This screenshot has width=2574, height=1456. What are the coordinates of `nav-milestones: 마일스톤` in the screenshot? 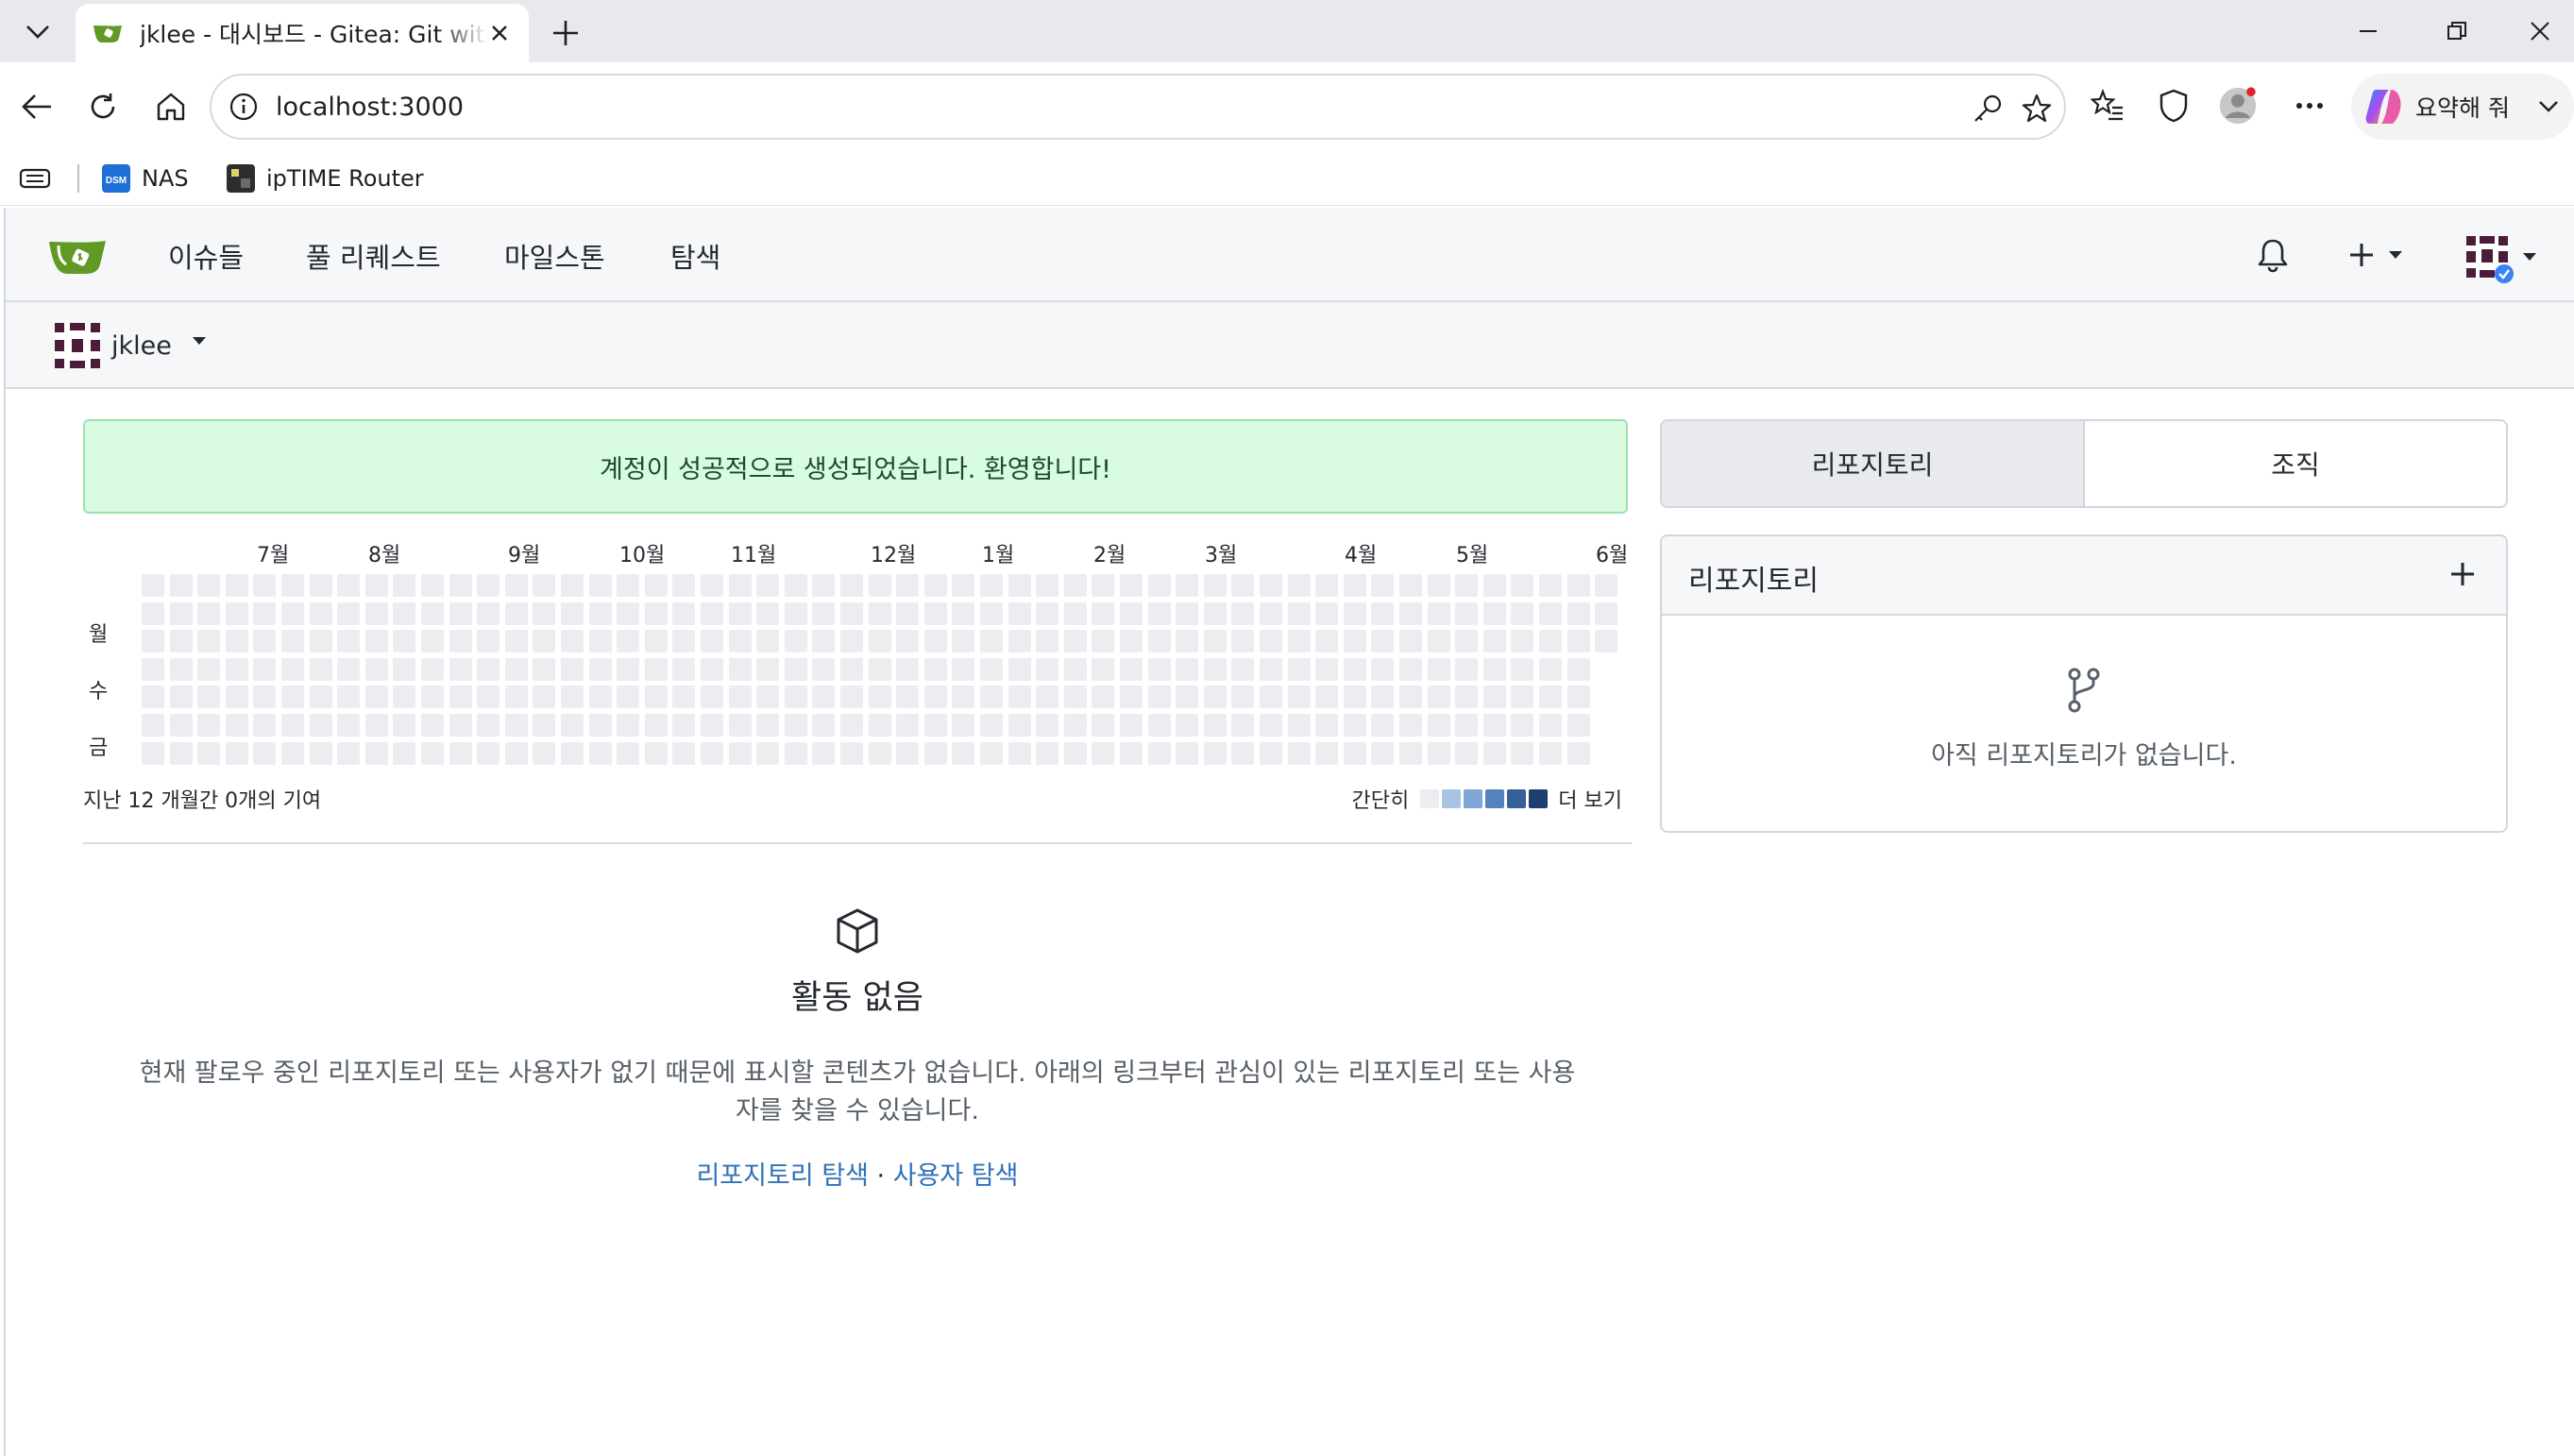 It's located at (554, 256).